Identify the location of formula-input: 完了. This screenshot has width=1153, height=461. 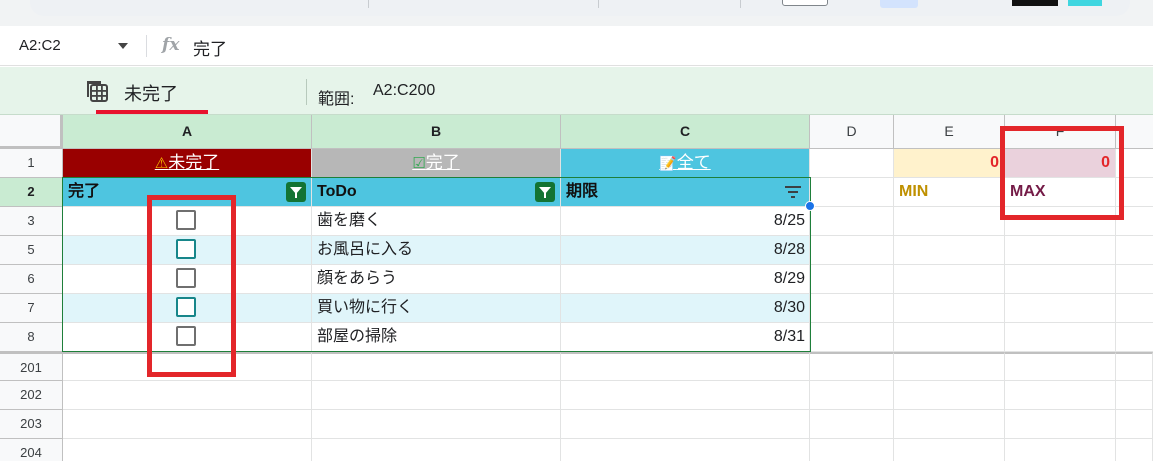
(210, 47).